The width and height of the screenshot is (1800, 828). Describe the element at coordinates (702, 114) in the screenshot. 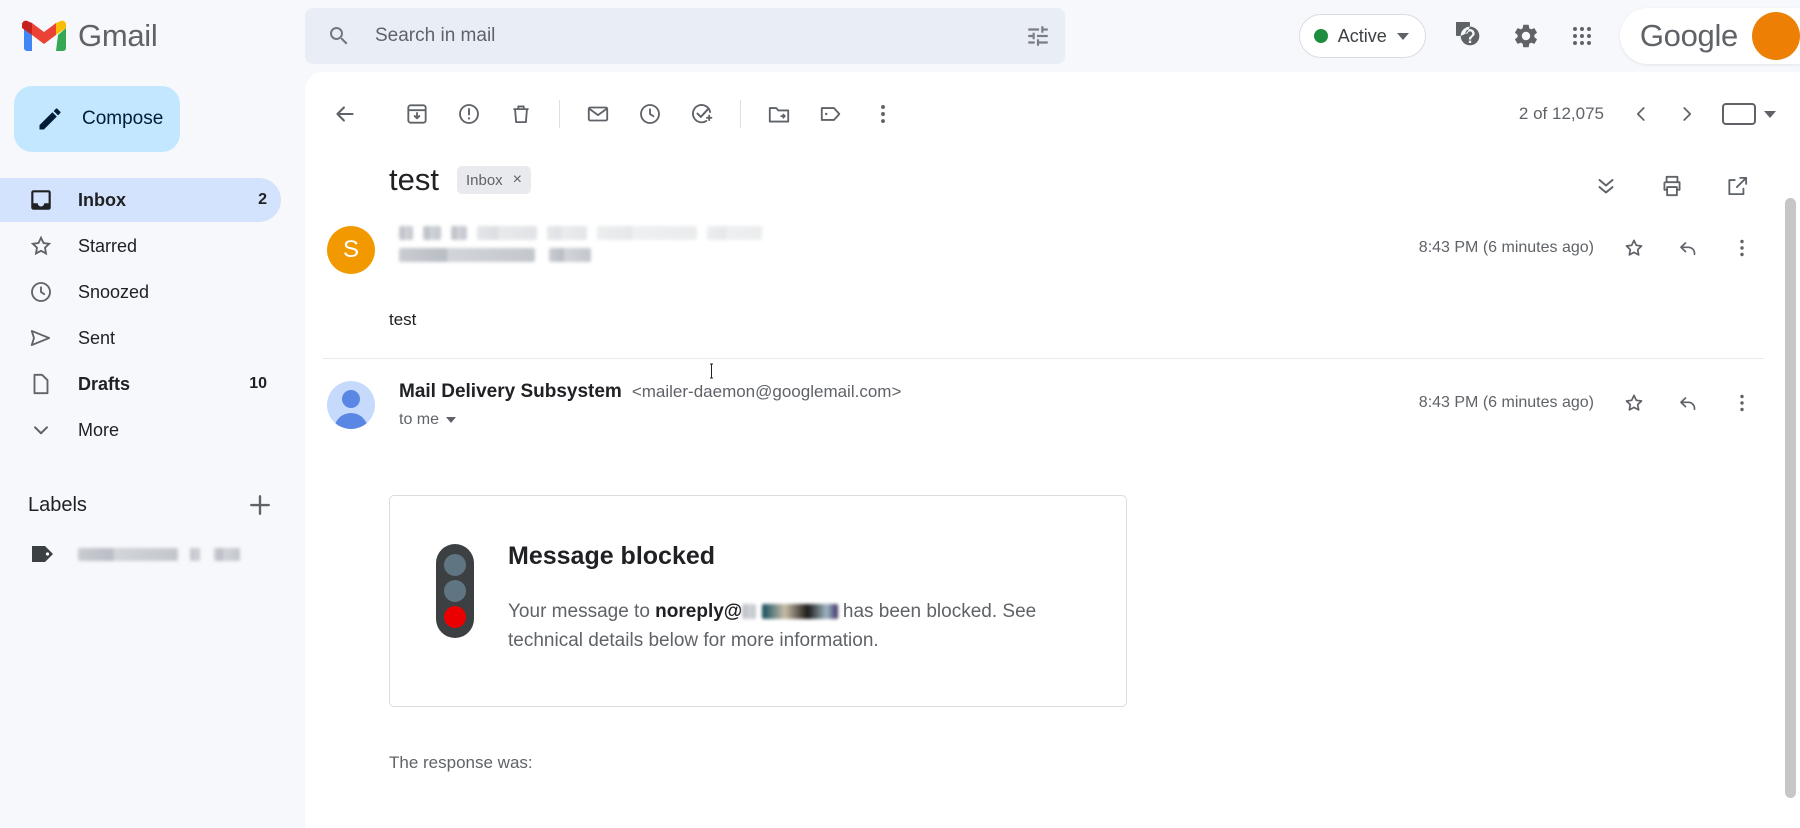

I see `add-to-tasks-button` at that location.